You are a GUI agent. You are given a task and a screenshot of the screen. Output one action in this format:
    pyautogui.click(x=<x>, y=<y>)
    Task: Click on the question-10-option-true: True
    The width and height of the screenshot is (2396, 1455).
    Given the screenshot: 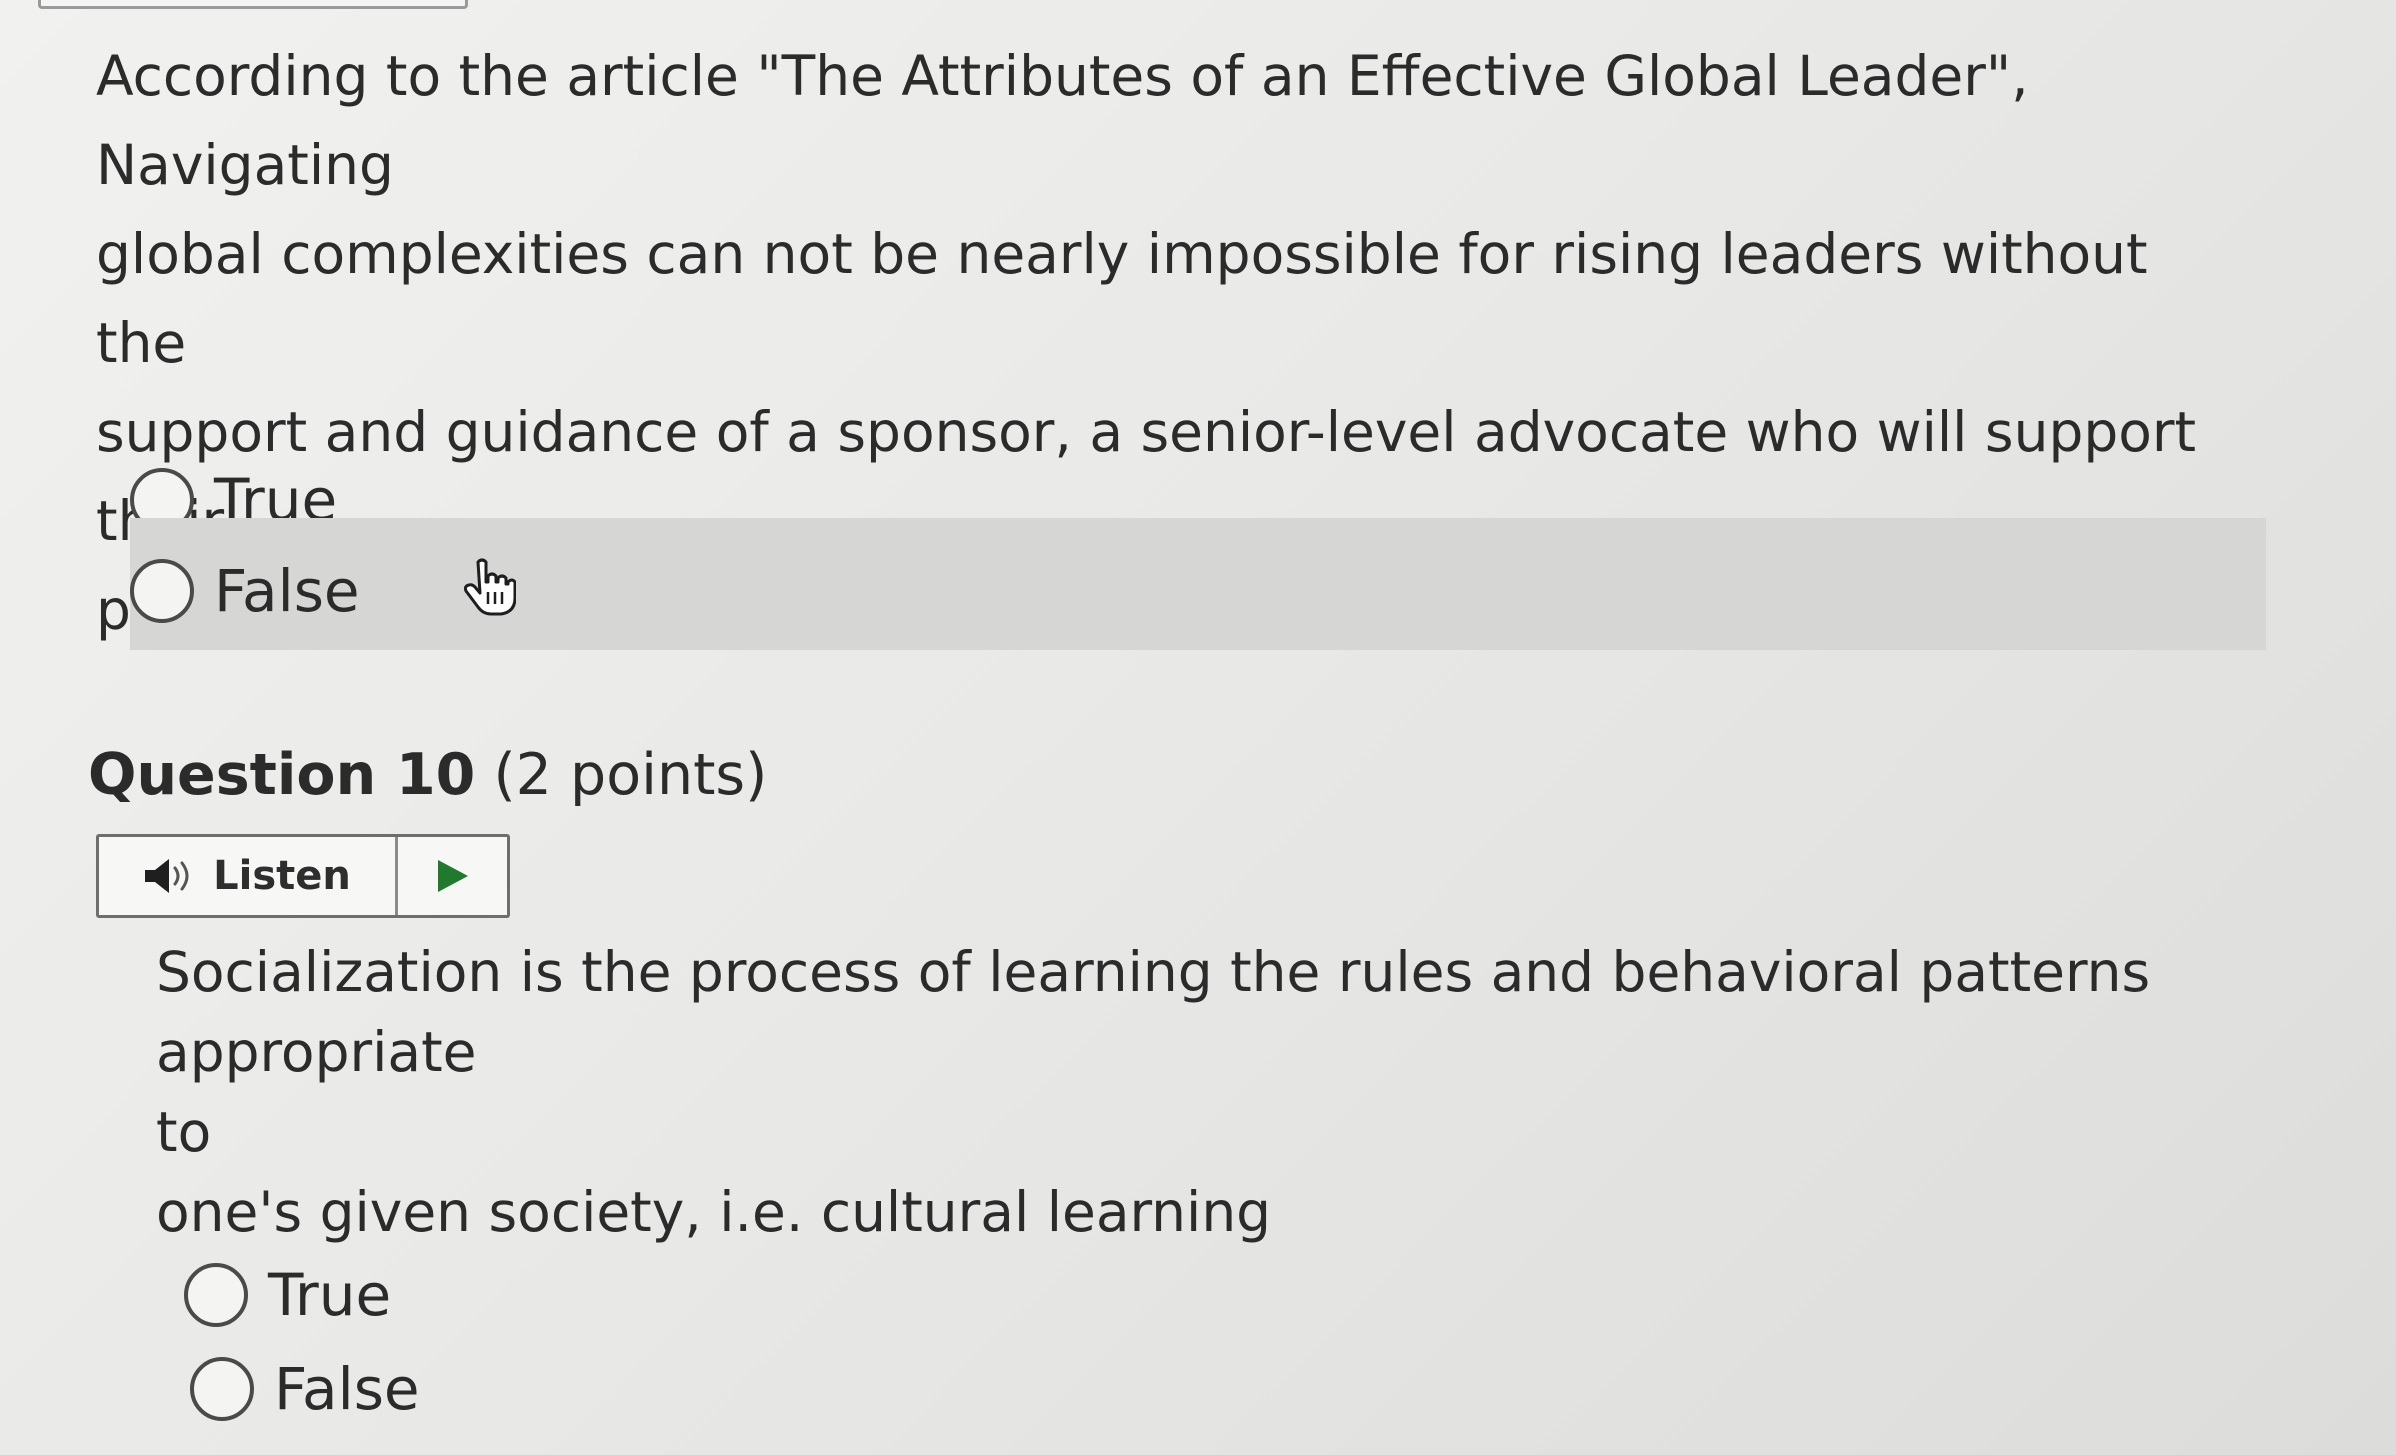 What is the action you would take?
    pyautogui.click(x=634, y=1295)
    